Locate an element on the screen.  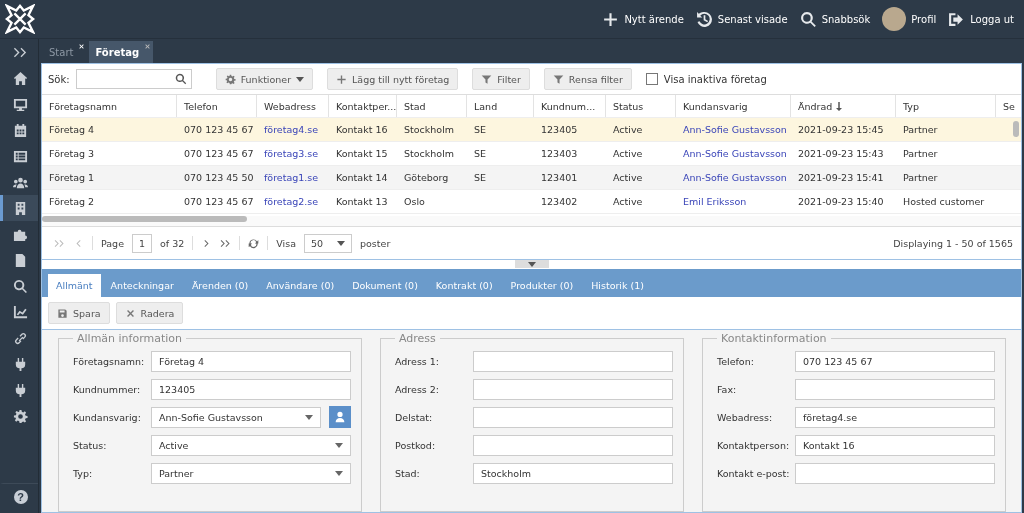
table-cell: 123401 is located at coordinates (559, 177).